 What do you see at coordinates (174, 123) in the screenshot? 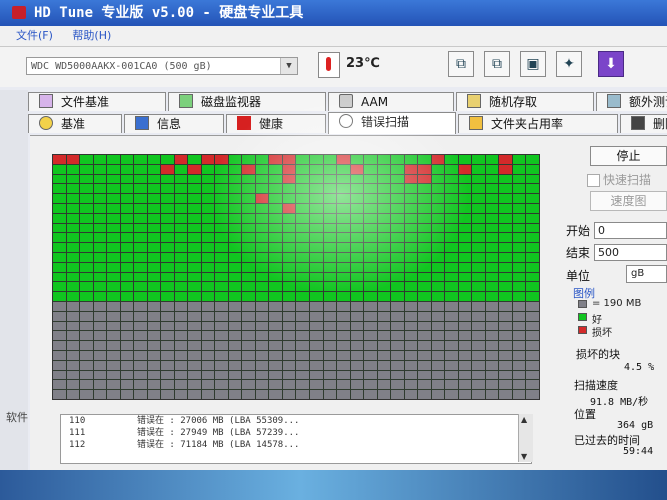
I see `tab-info: 信息` at bounding box center [174, 123].